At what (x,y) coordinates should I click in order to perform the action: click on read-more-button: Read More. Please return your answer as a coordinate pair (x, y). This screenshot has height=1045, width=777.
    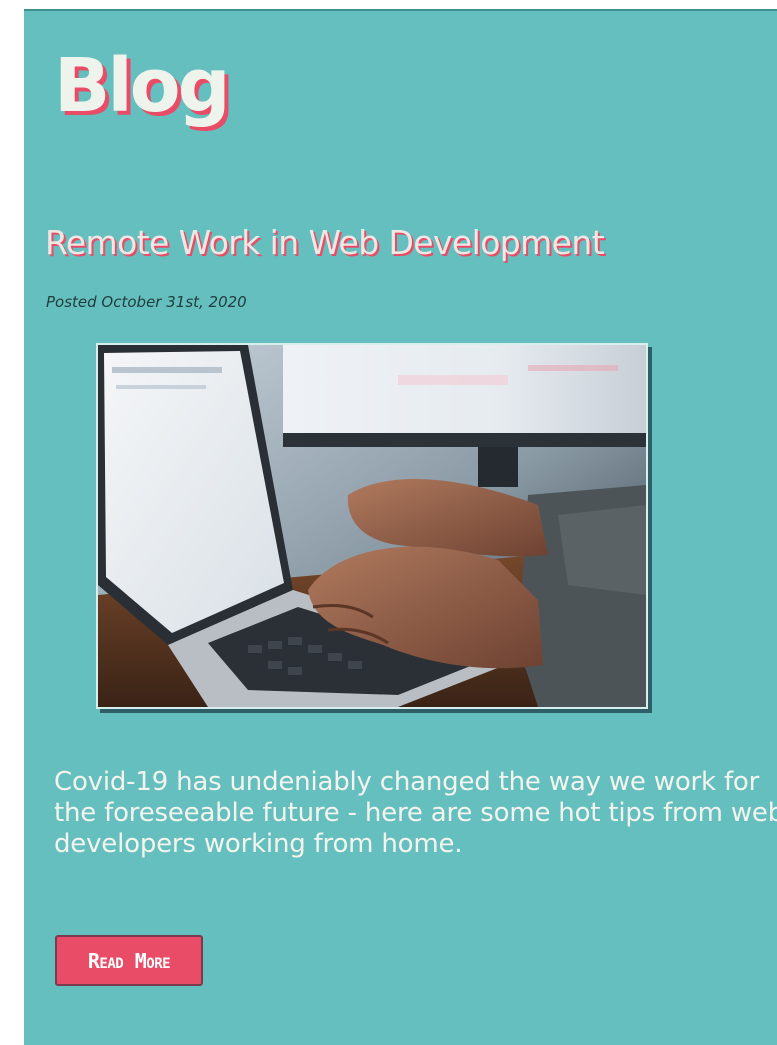
    Looking at the image, I should click on (129, 960).